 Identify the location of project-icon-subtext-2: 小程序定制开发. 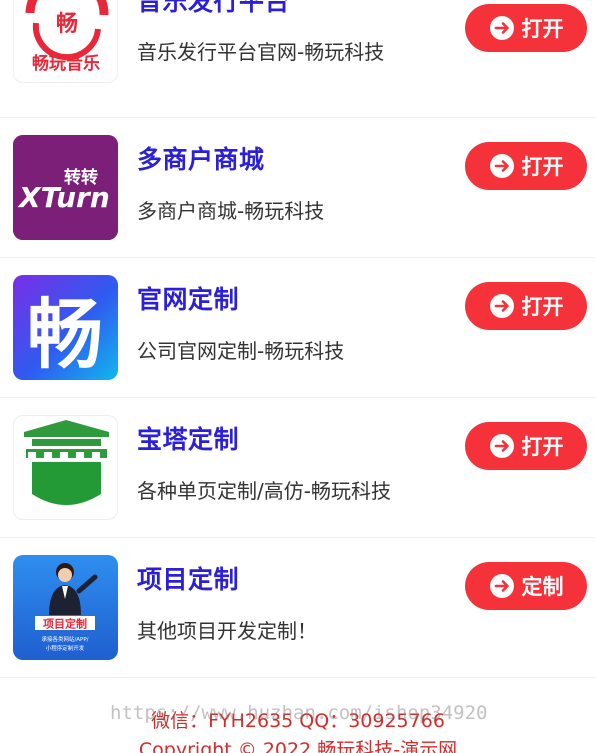
(65, 648).